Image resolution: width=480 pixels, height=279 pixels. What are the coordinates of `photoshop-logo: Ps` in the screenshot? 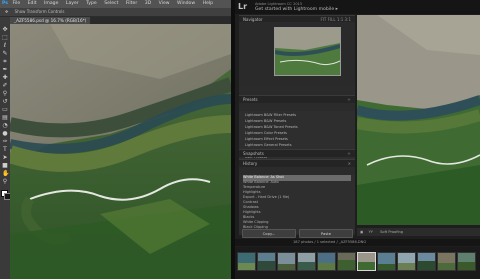 It's located at (5, 3).